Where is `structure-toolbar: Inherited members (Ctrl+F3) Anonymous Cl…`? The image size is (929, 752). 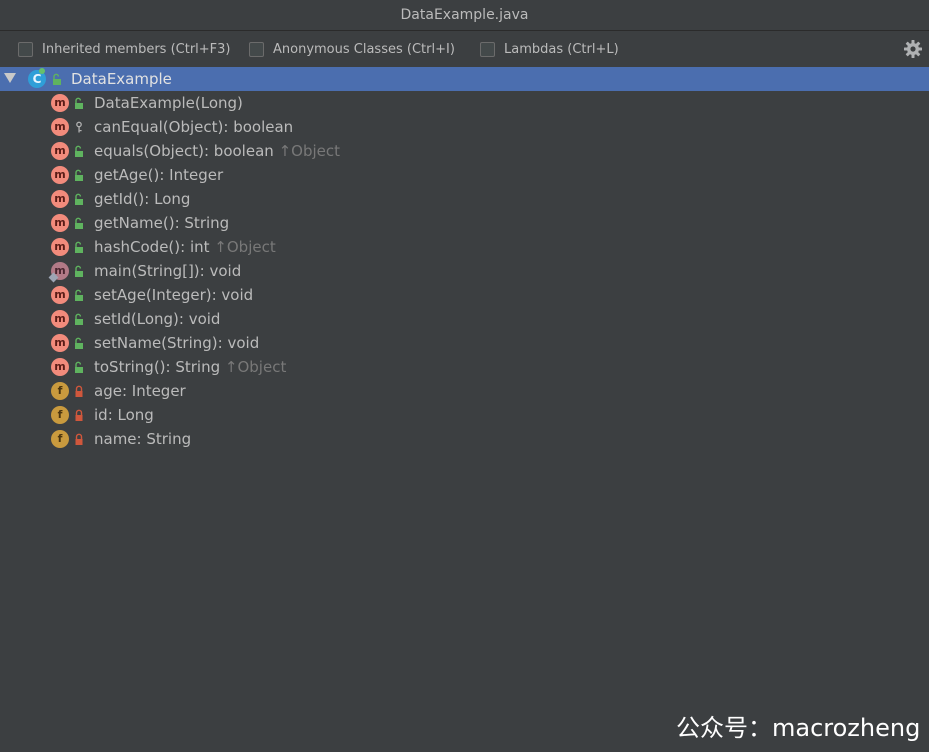 structure-toolbar: Inherited members (Ctrl+F3) Anonymous Cl… is located at coordinates (464, 49).